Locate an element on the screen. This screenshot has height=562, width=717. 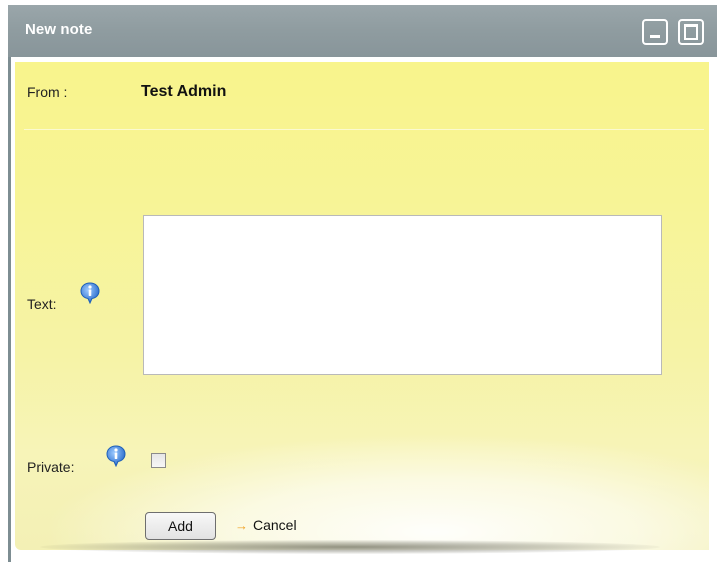
header-divider is located at coordinates (364, 129).